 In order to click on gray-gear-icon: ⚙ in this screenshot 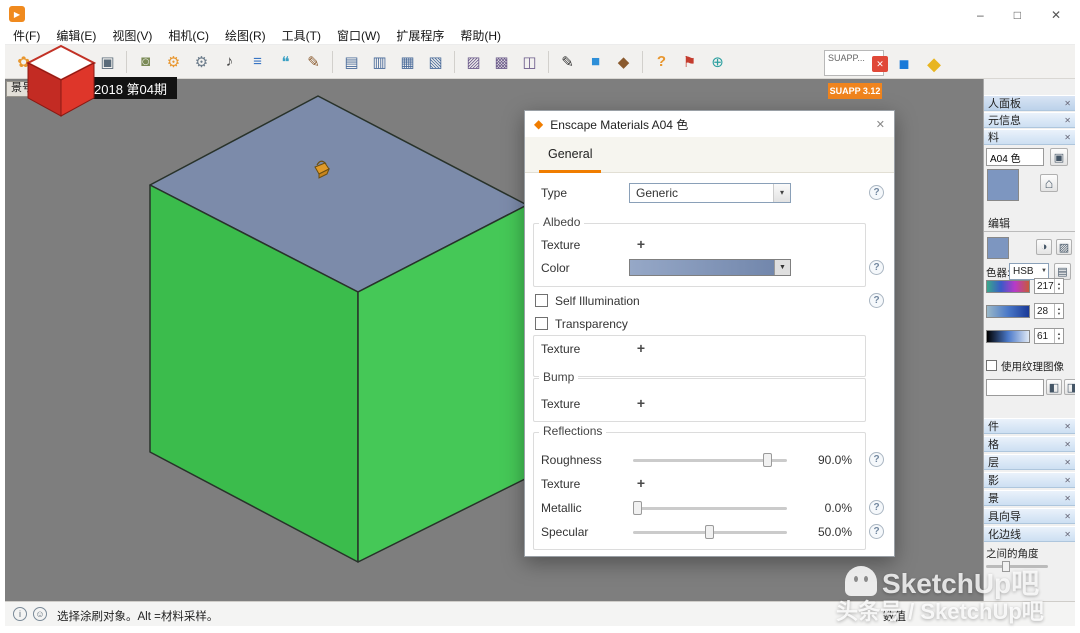, I will do `click(201, 61)`.